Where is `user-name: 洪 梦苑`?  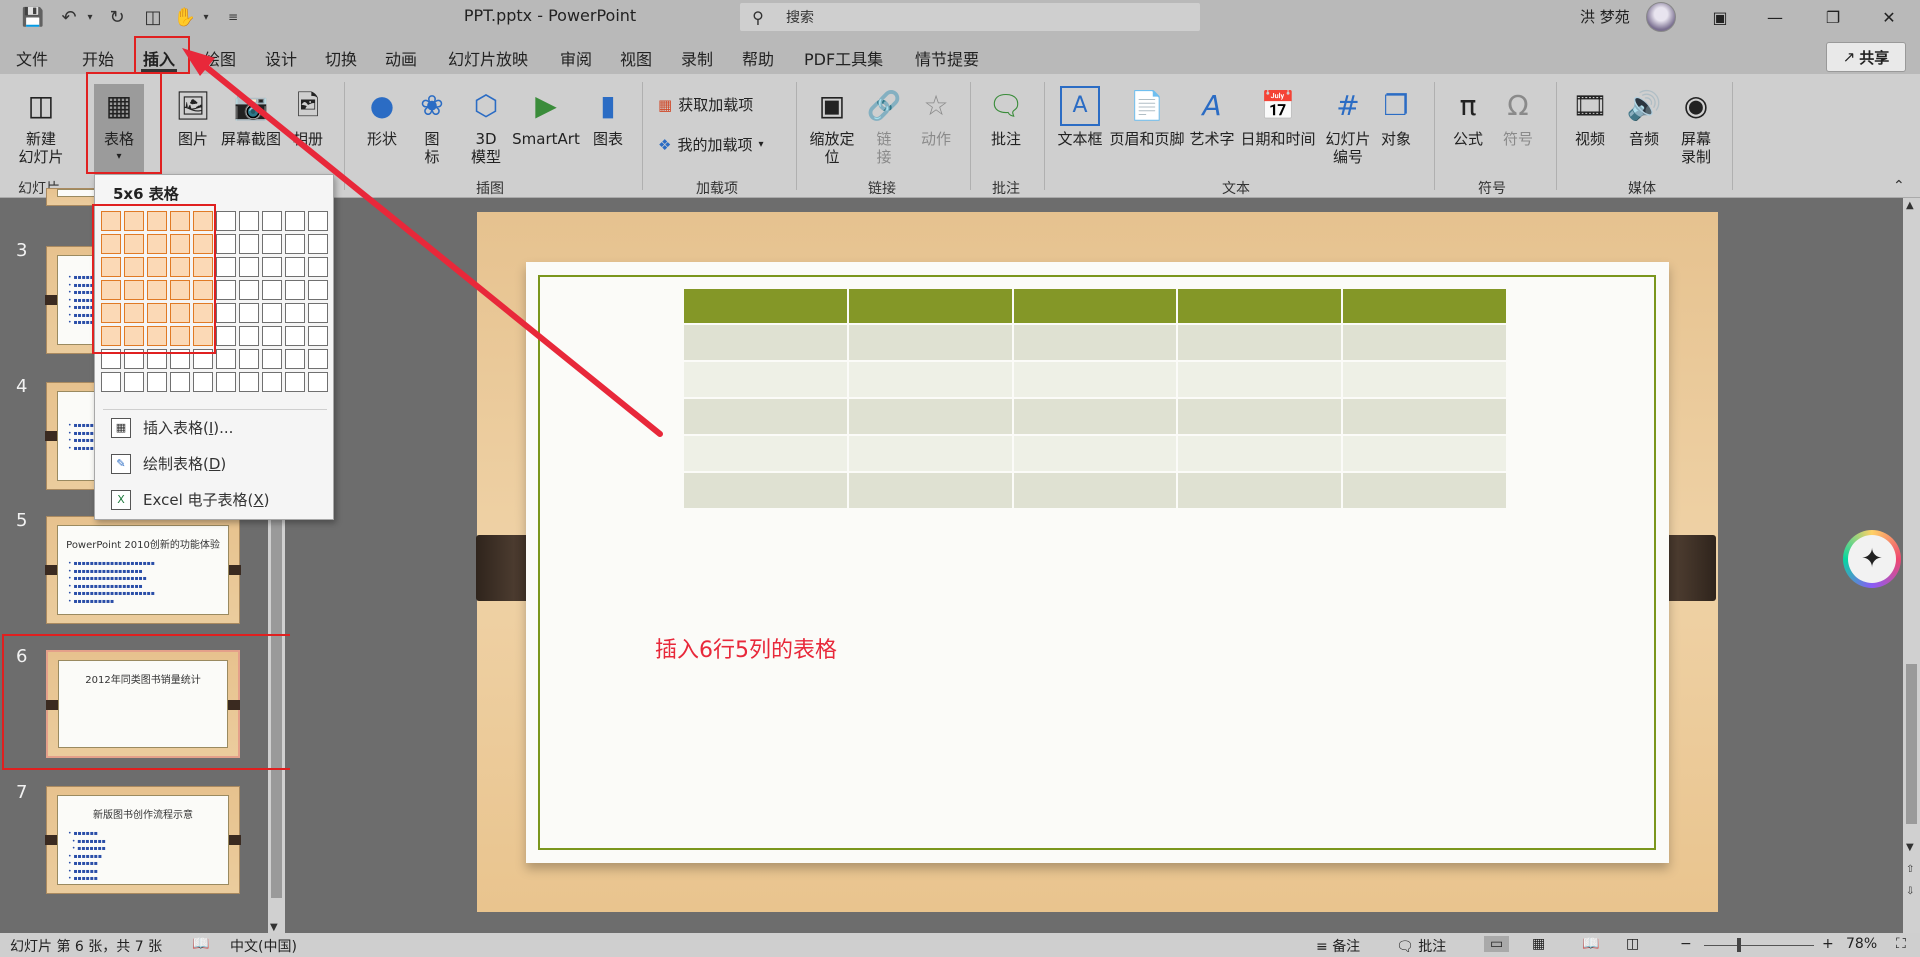
user-name: 洪 梦苑 is located at coordinates (1605, 16).